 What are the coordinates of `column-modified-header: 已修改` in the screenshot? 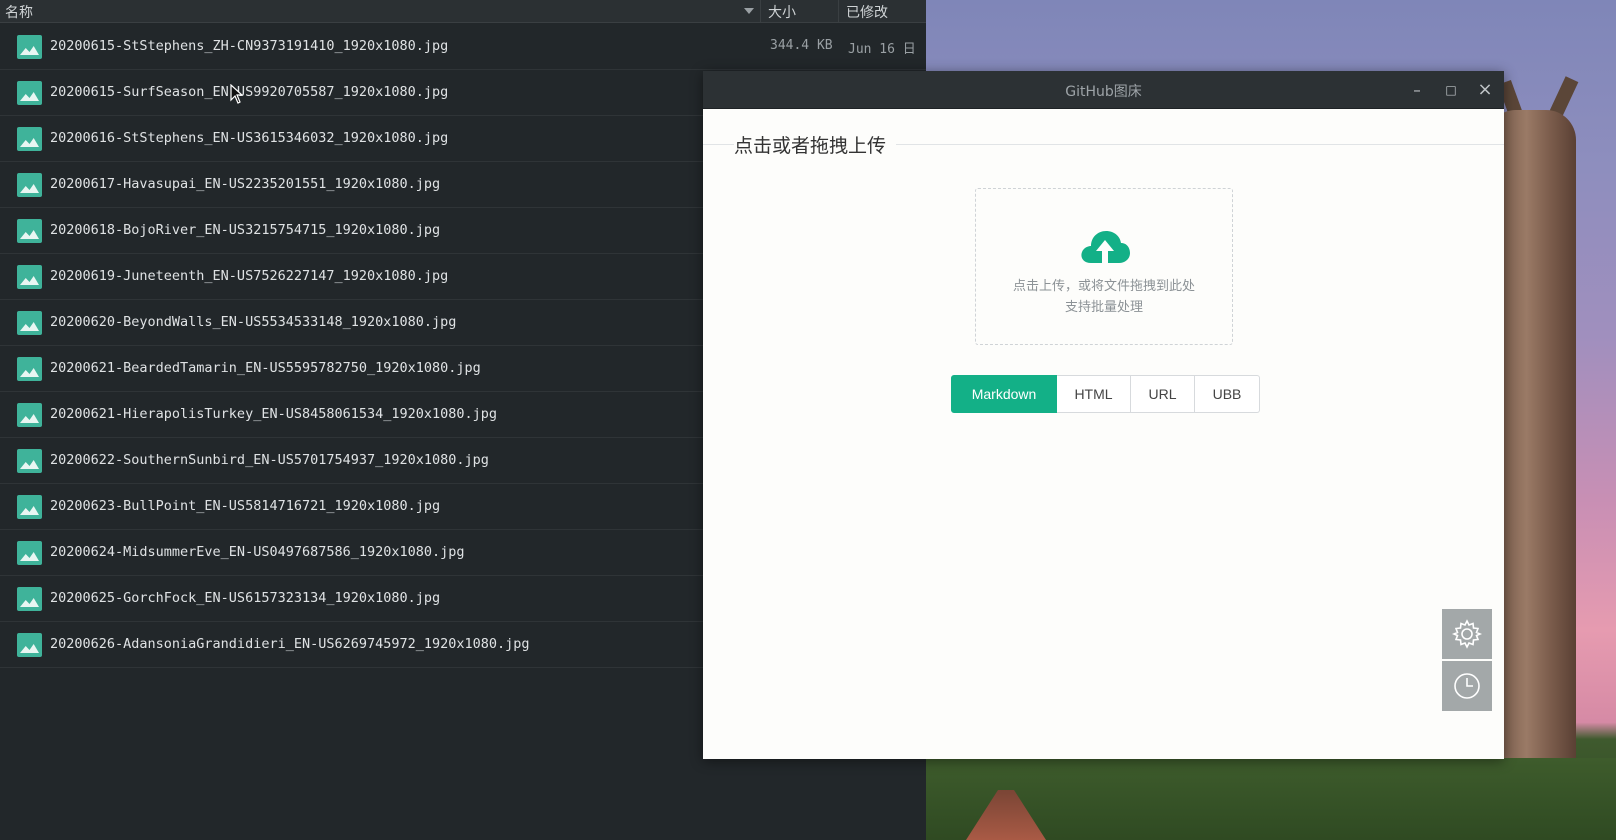 It's located at (867, 12).